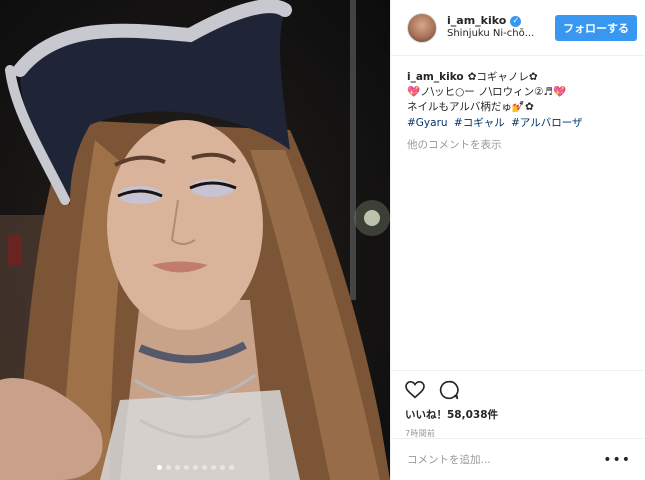 This screenshot has height=480, width=645. Describe the element at coordinates (422, 27) in the screenshot. I see `avatar` at that location.